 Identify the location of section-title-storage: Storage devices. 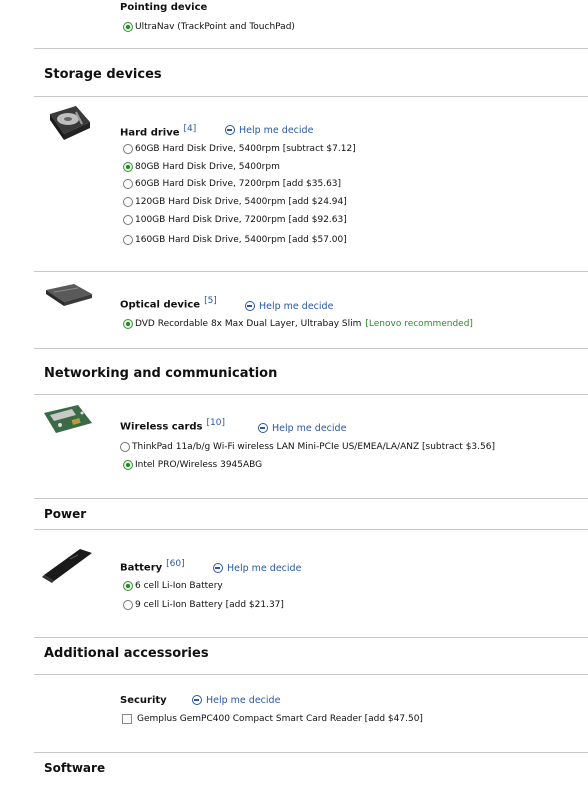
(103, 74).